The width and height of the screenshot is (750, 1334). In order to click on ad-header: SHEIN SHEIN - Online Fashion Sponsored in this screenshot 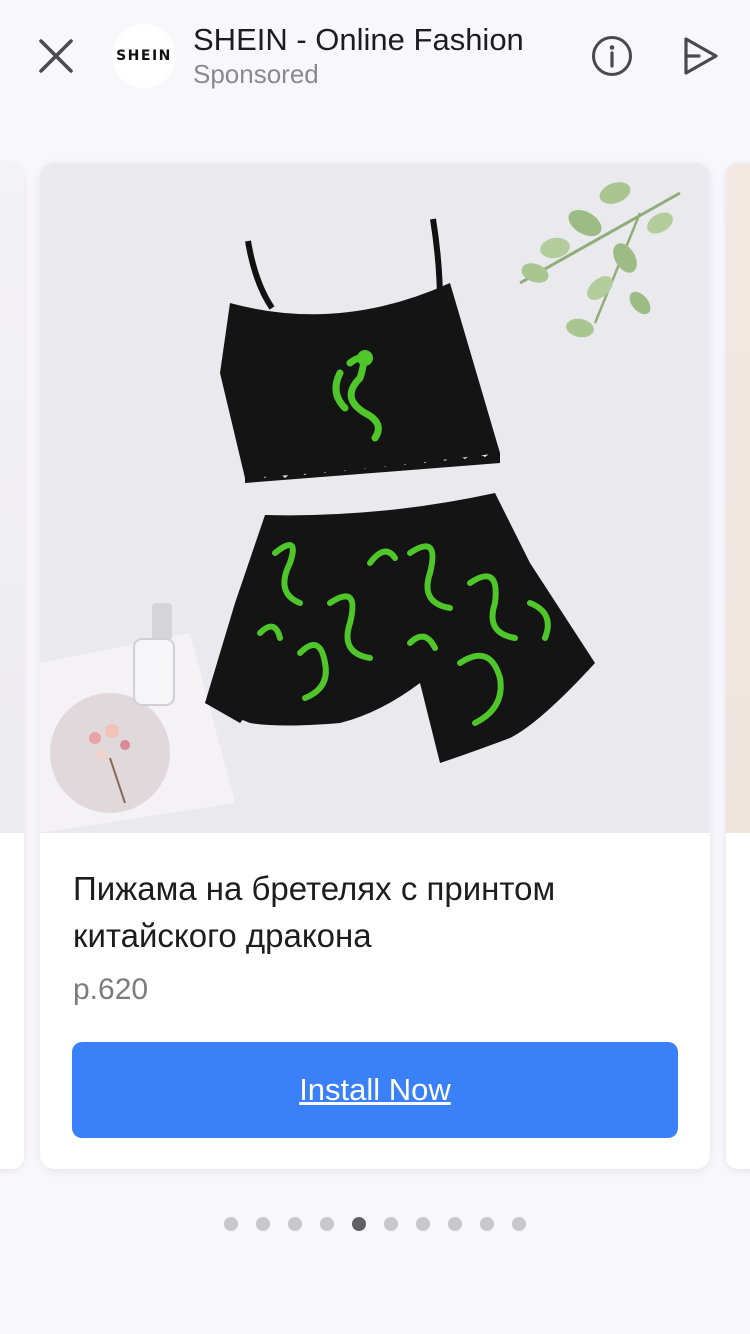, I will do `click(375, 57)`.